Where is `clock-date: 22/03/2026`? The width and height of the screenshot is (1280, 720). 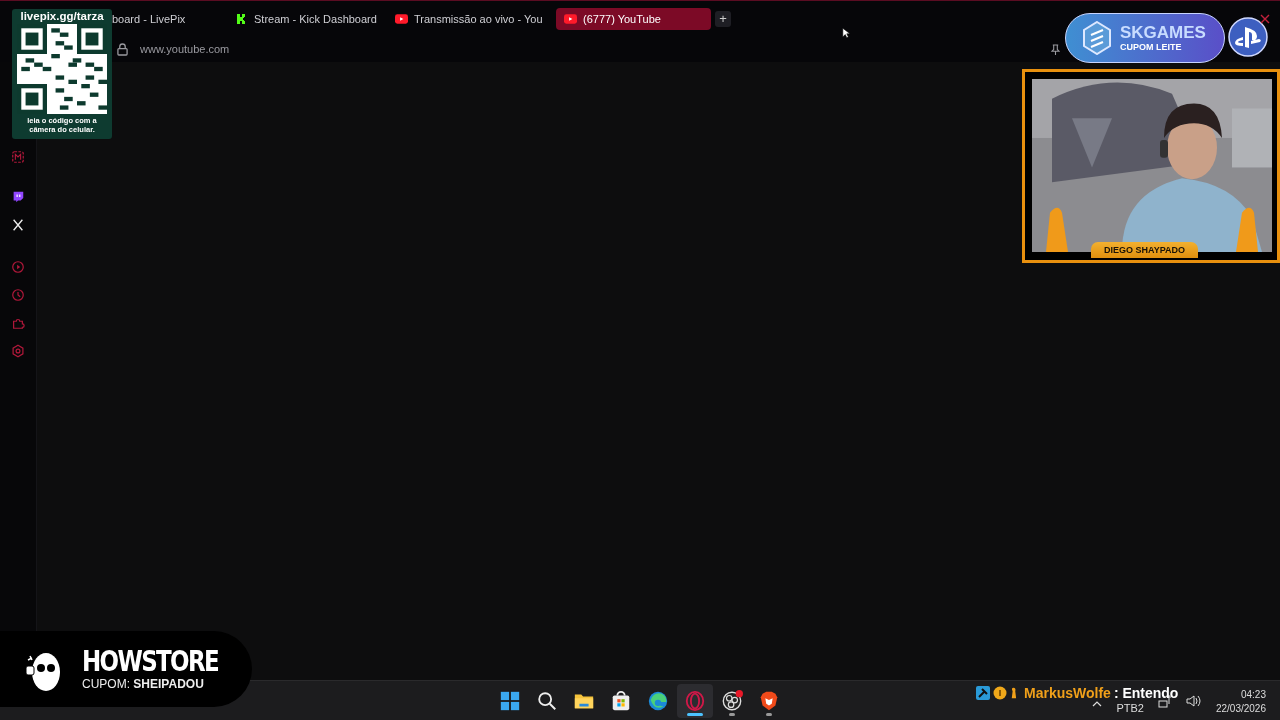
clock-date: 22/03/2026 is located at coordinates (1240, 708).